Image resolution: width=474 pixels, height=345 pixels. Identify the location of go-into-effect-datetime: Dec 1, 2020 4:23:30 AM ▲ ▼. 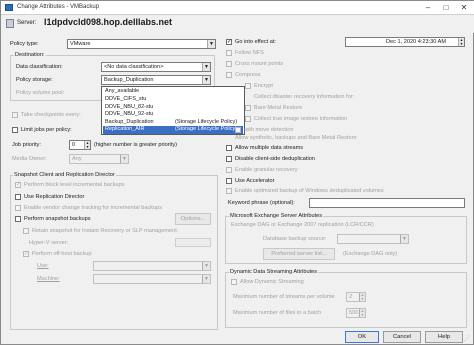
(405, 42).